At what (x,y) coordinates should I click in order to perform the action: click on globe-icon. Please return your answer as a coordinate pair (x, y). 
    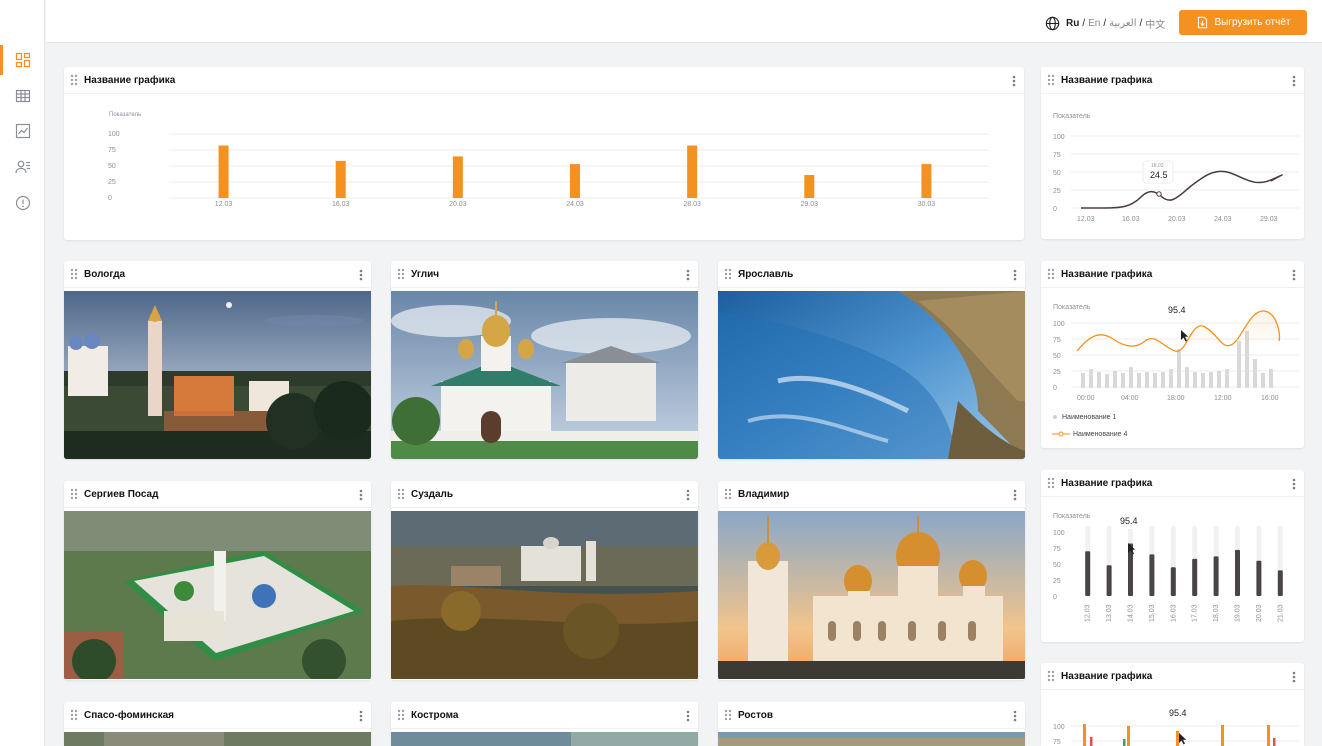
    Looking at the image, I should click on (1052, 23).